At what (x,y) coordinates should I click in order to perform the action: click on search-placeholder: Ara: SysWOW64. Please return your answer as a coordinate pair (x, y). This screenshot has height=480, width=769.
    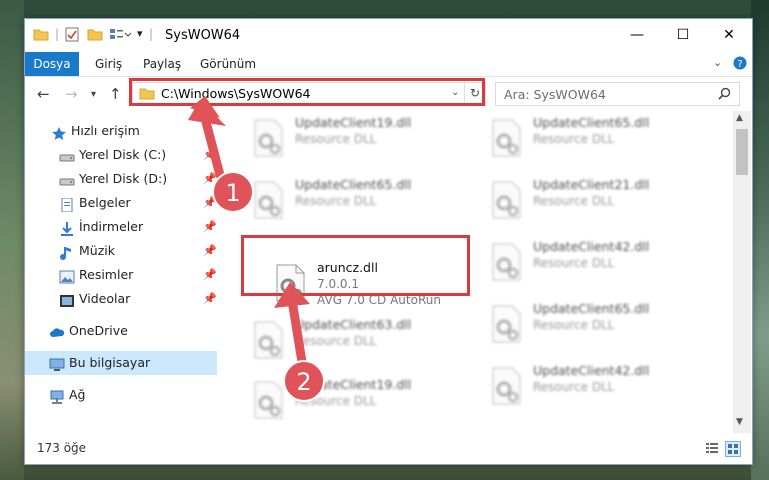
    Looking at the image, I should click on (555, 94).